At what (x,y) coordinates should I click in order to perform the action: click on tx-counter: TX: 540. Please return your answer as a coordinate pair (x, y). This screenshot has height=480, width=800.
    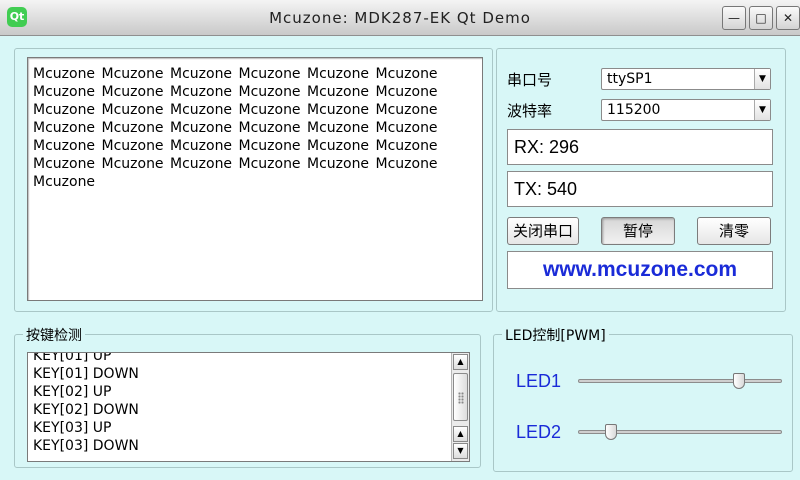
    Looking at the image, I should click on (640, 189).